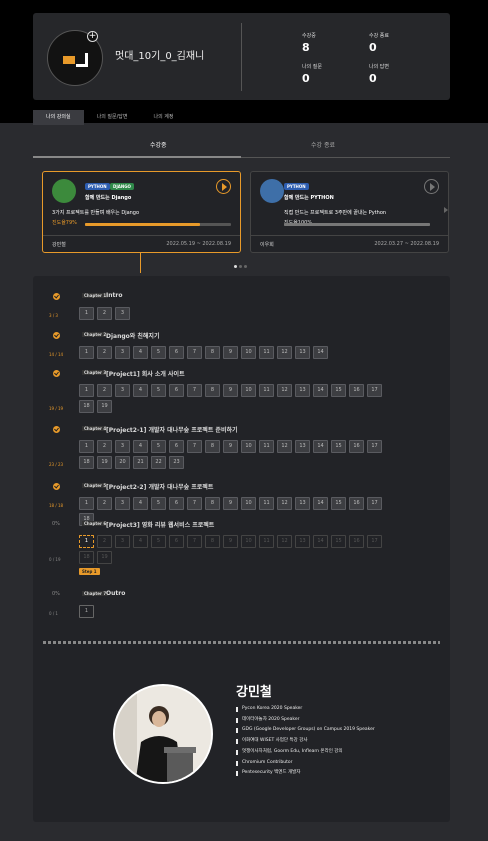 Image resolution: width=488 pixels, height=841 pixels. I want to click on tab-my-classroom: 나의 강의실, so click(58, 117).